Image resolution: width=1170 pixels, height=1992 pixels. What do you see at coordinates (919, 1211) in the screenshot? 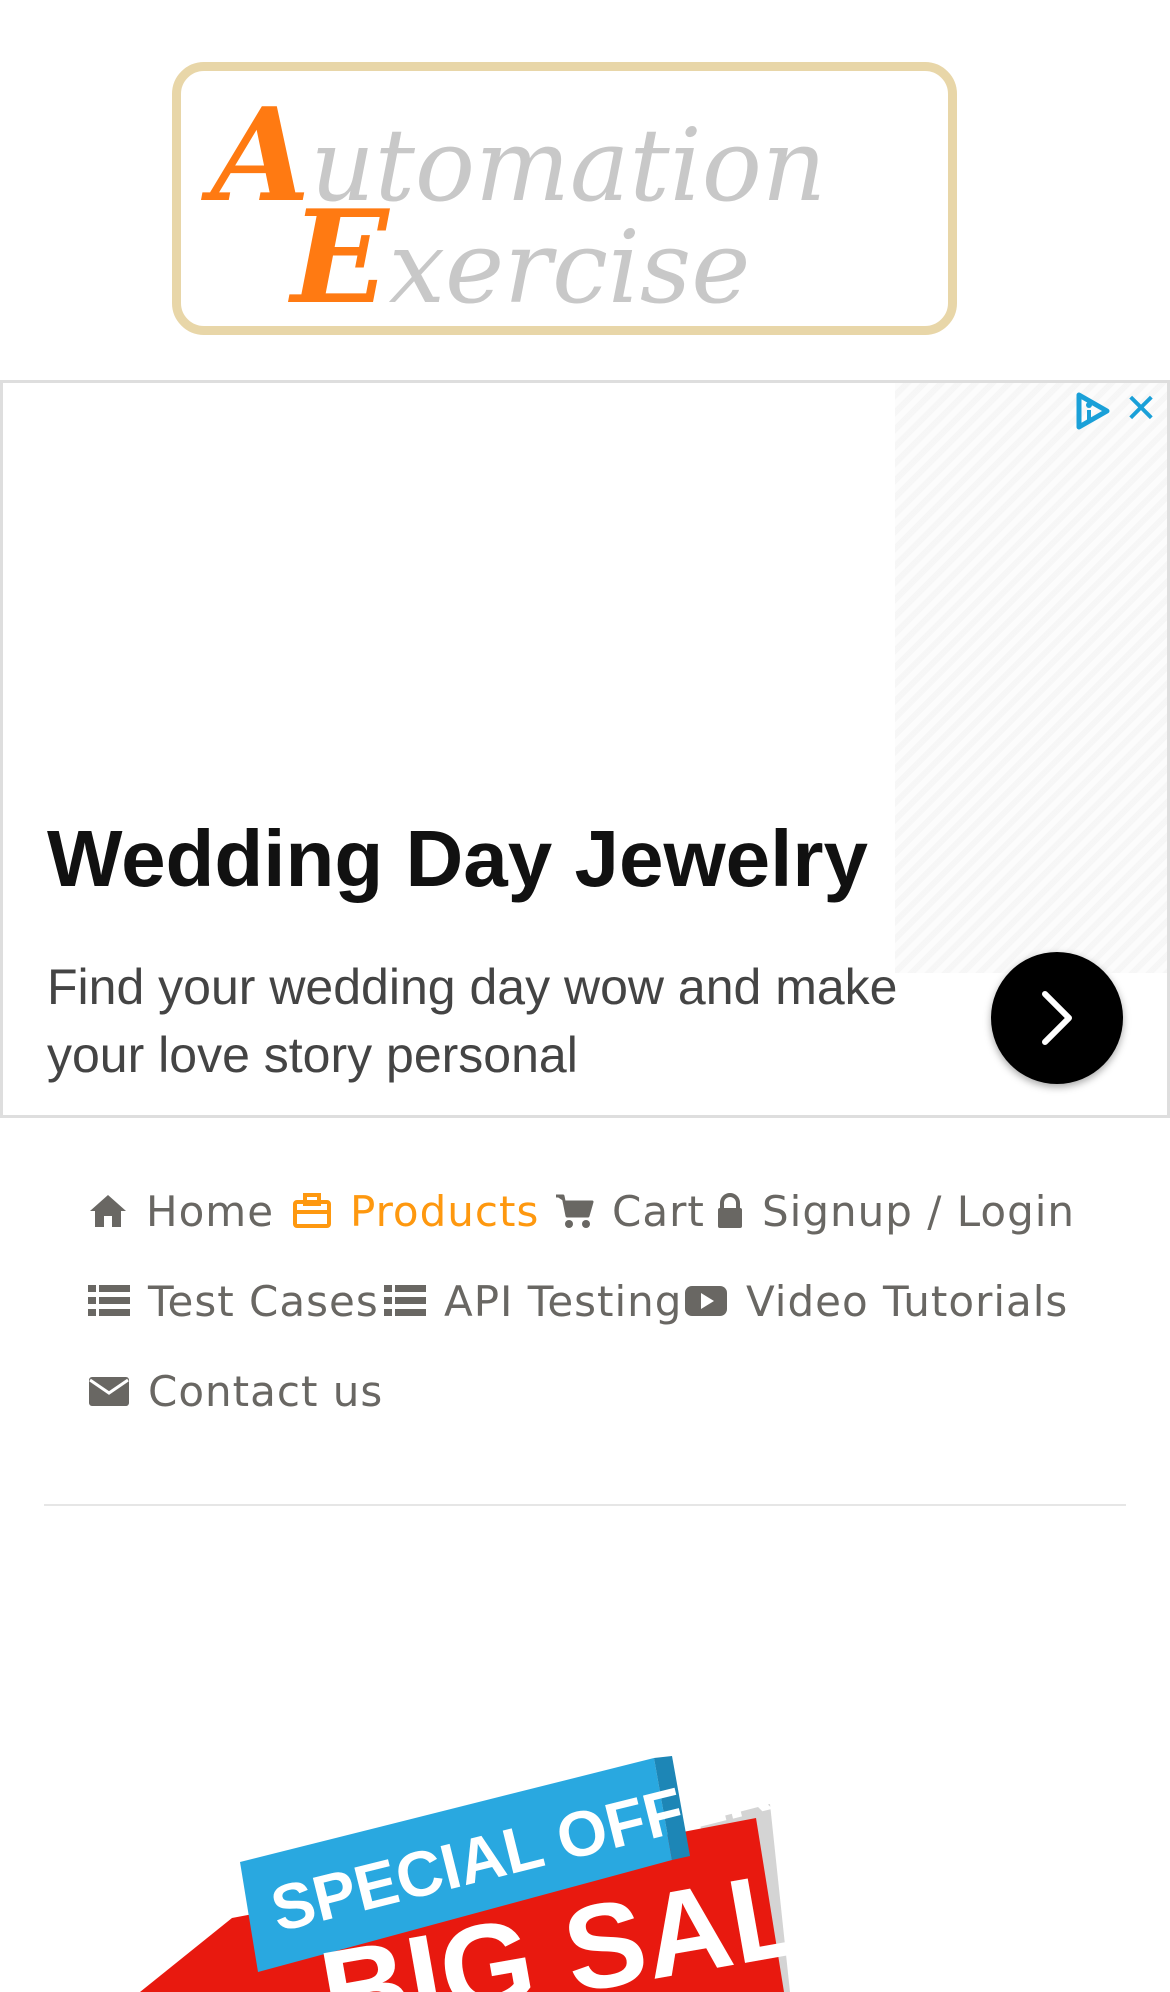
I see `nav-label-signup-login: Signup / Login` at bounding box center [919, 1211].